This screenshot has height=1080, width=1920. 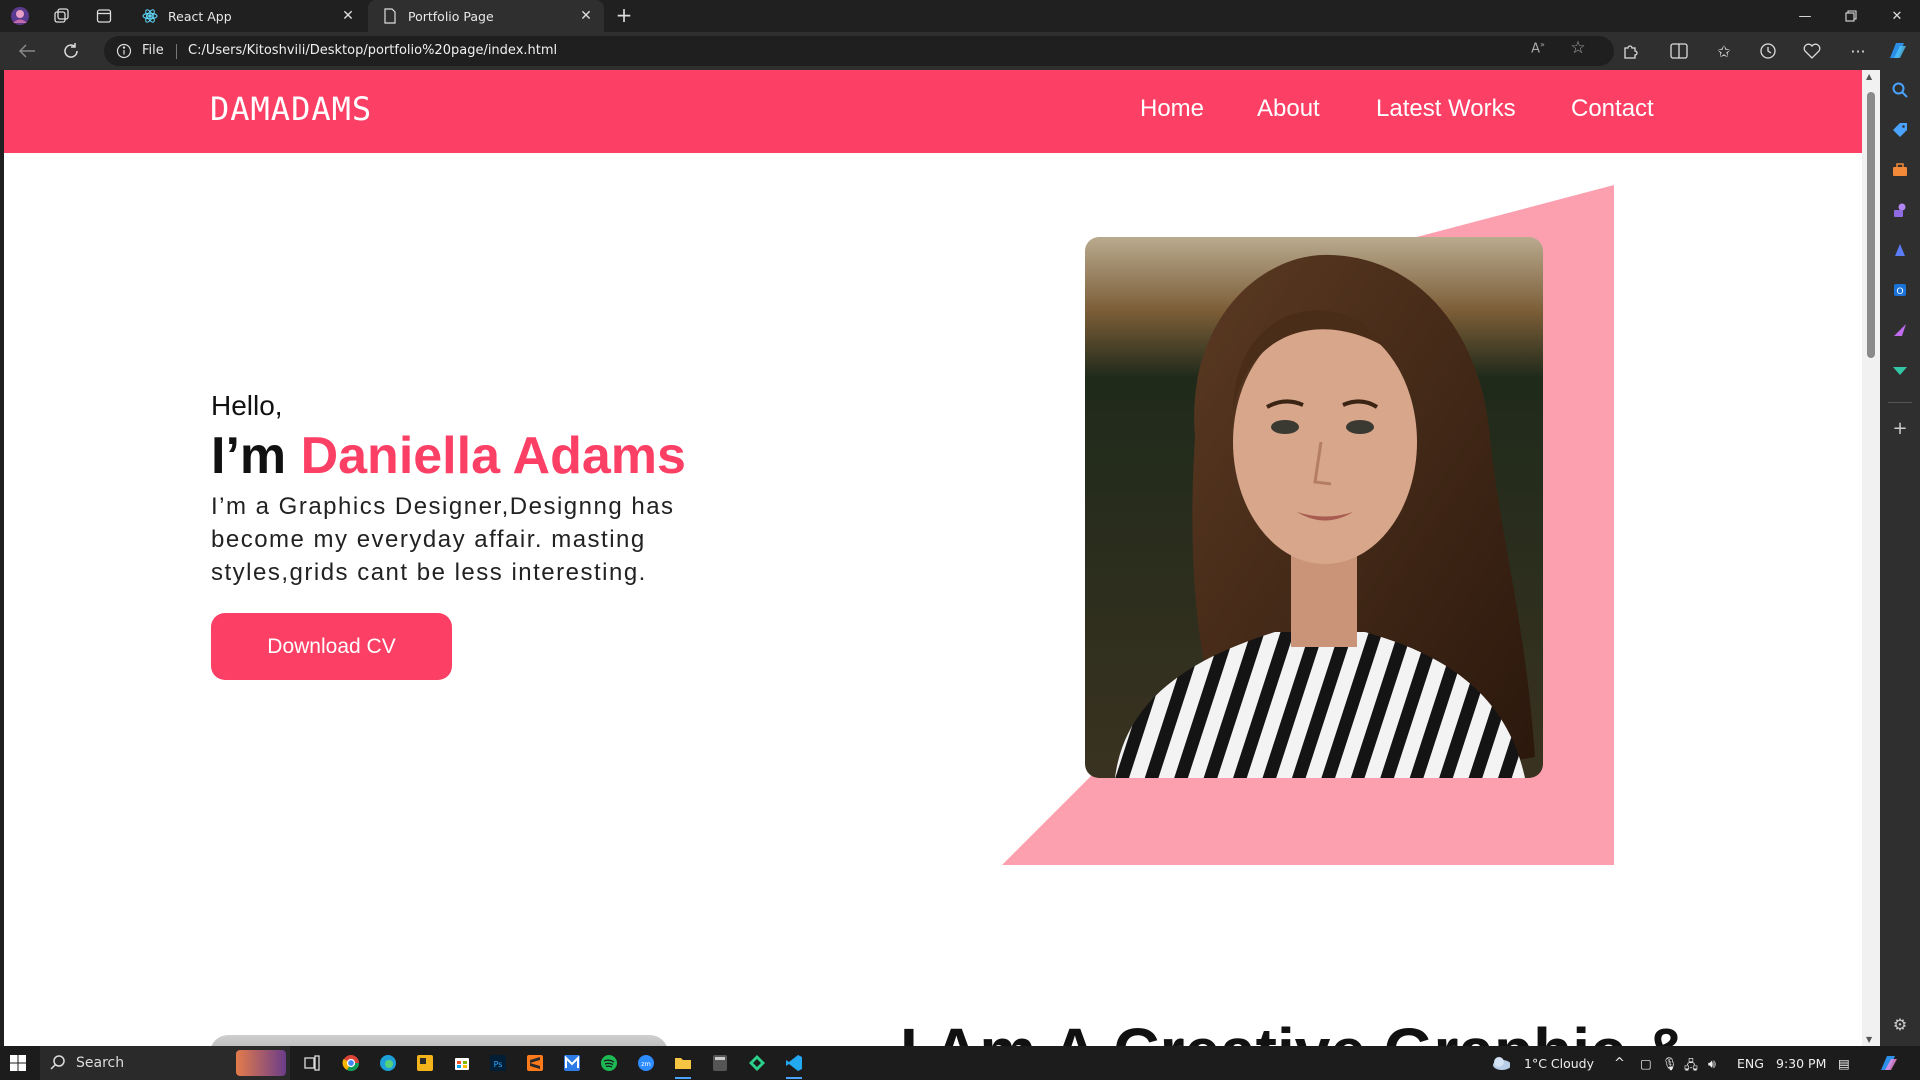 I want to click on tab-portfolio-page: Portfolio Page ✕, so click(x=486, y=16).